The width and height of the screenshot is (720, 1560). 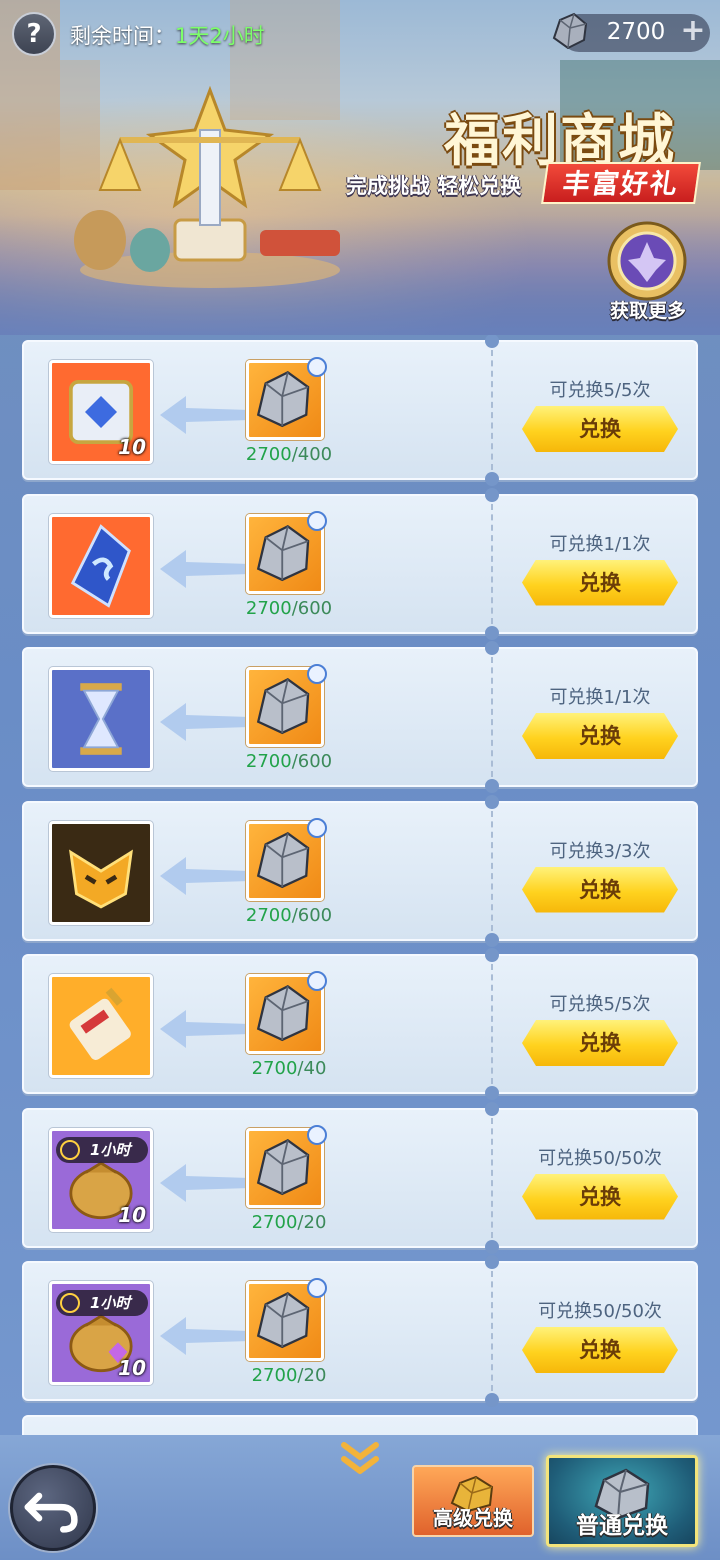 I want to click on tab-advanced-exchange: 高级兑换, so click(x=473, y=1501).